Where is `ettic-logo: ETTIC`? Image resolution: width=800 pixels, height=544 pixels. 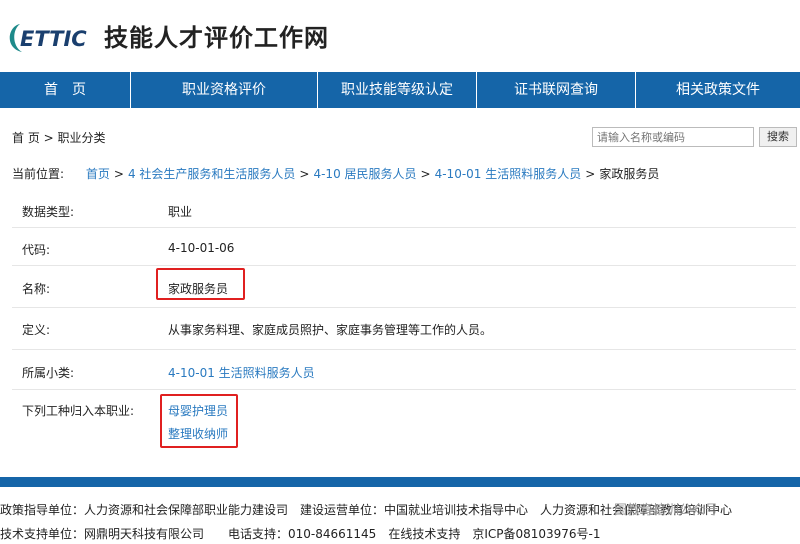 ettic-logo: ETTIC is located at coordinates (49, 38).